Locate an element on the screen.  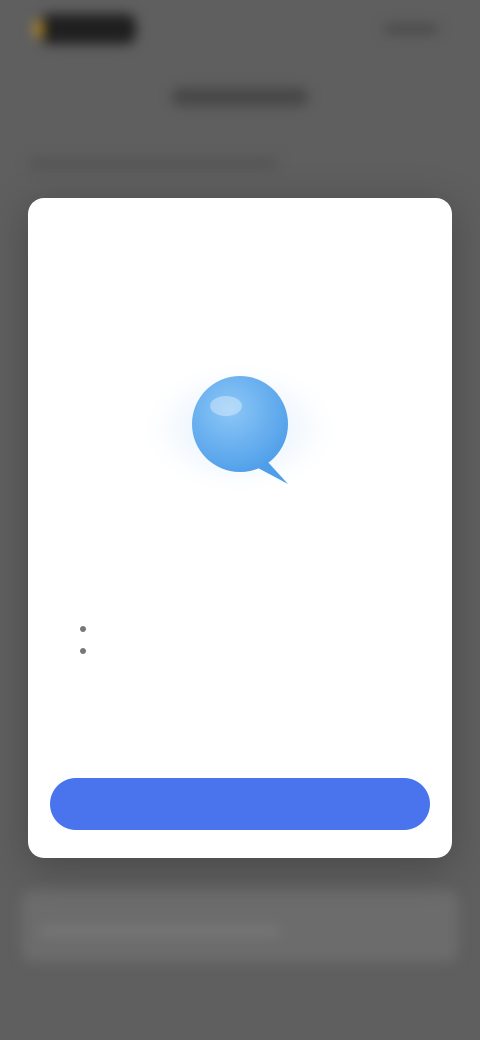
status-icons is located at coordinates (411, 29).